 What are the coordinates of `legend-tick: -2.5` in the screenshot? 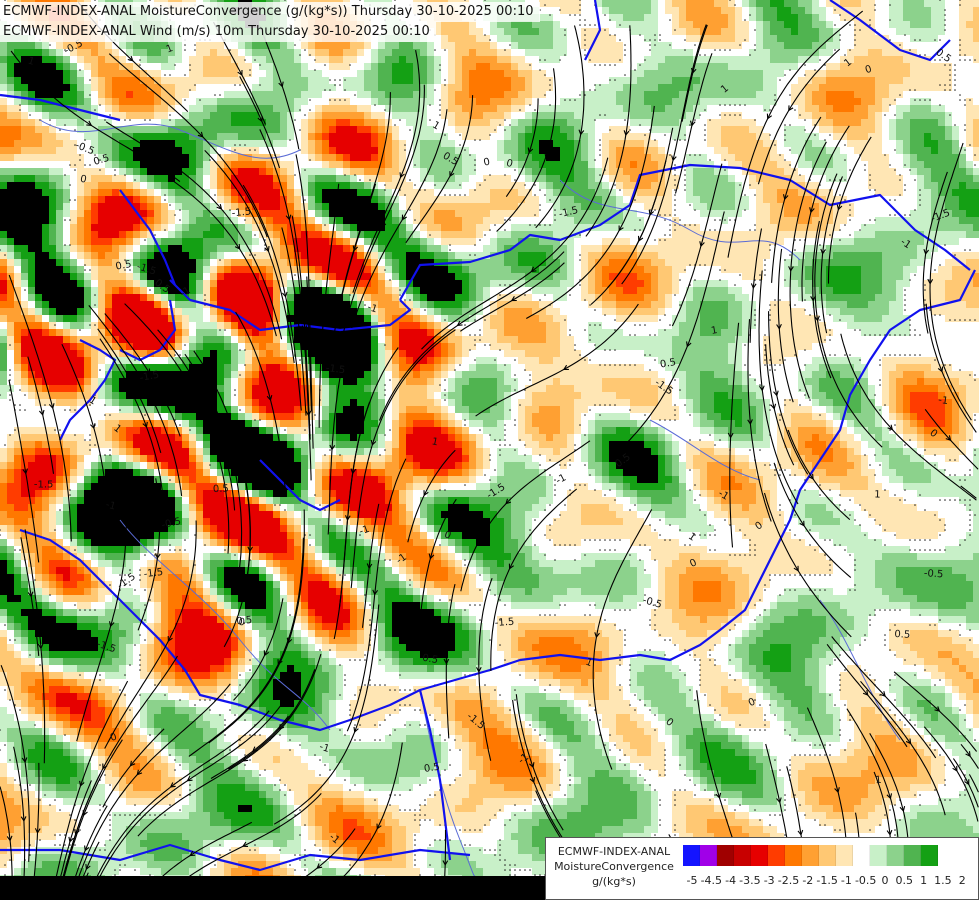 It's located at (788, 880).